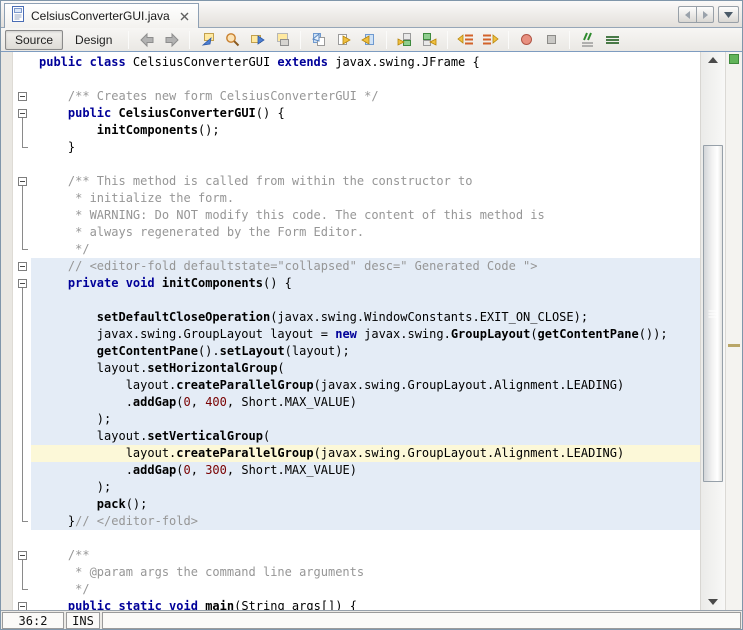 This screenshot has width=743, height=630. I want to click on scrollbar-thumb, so click(713, 313).